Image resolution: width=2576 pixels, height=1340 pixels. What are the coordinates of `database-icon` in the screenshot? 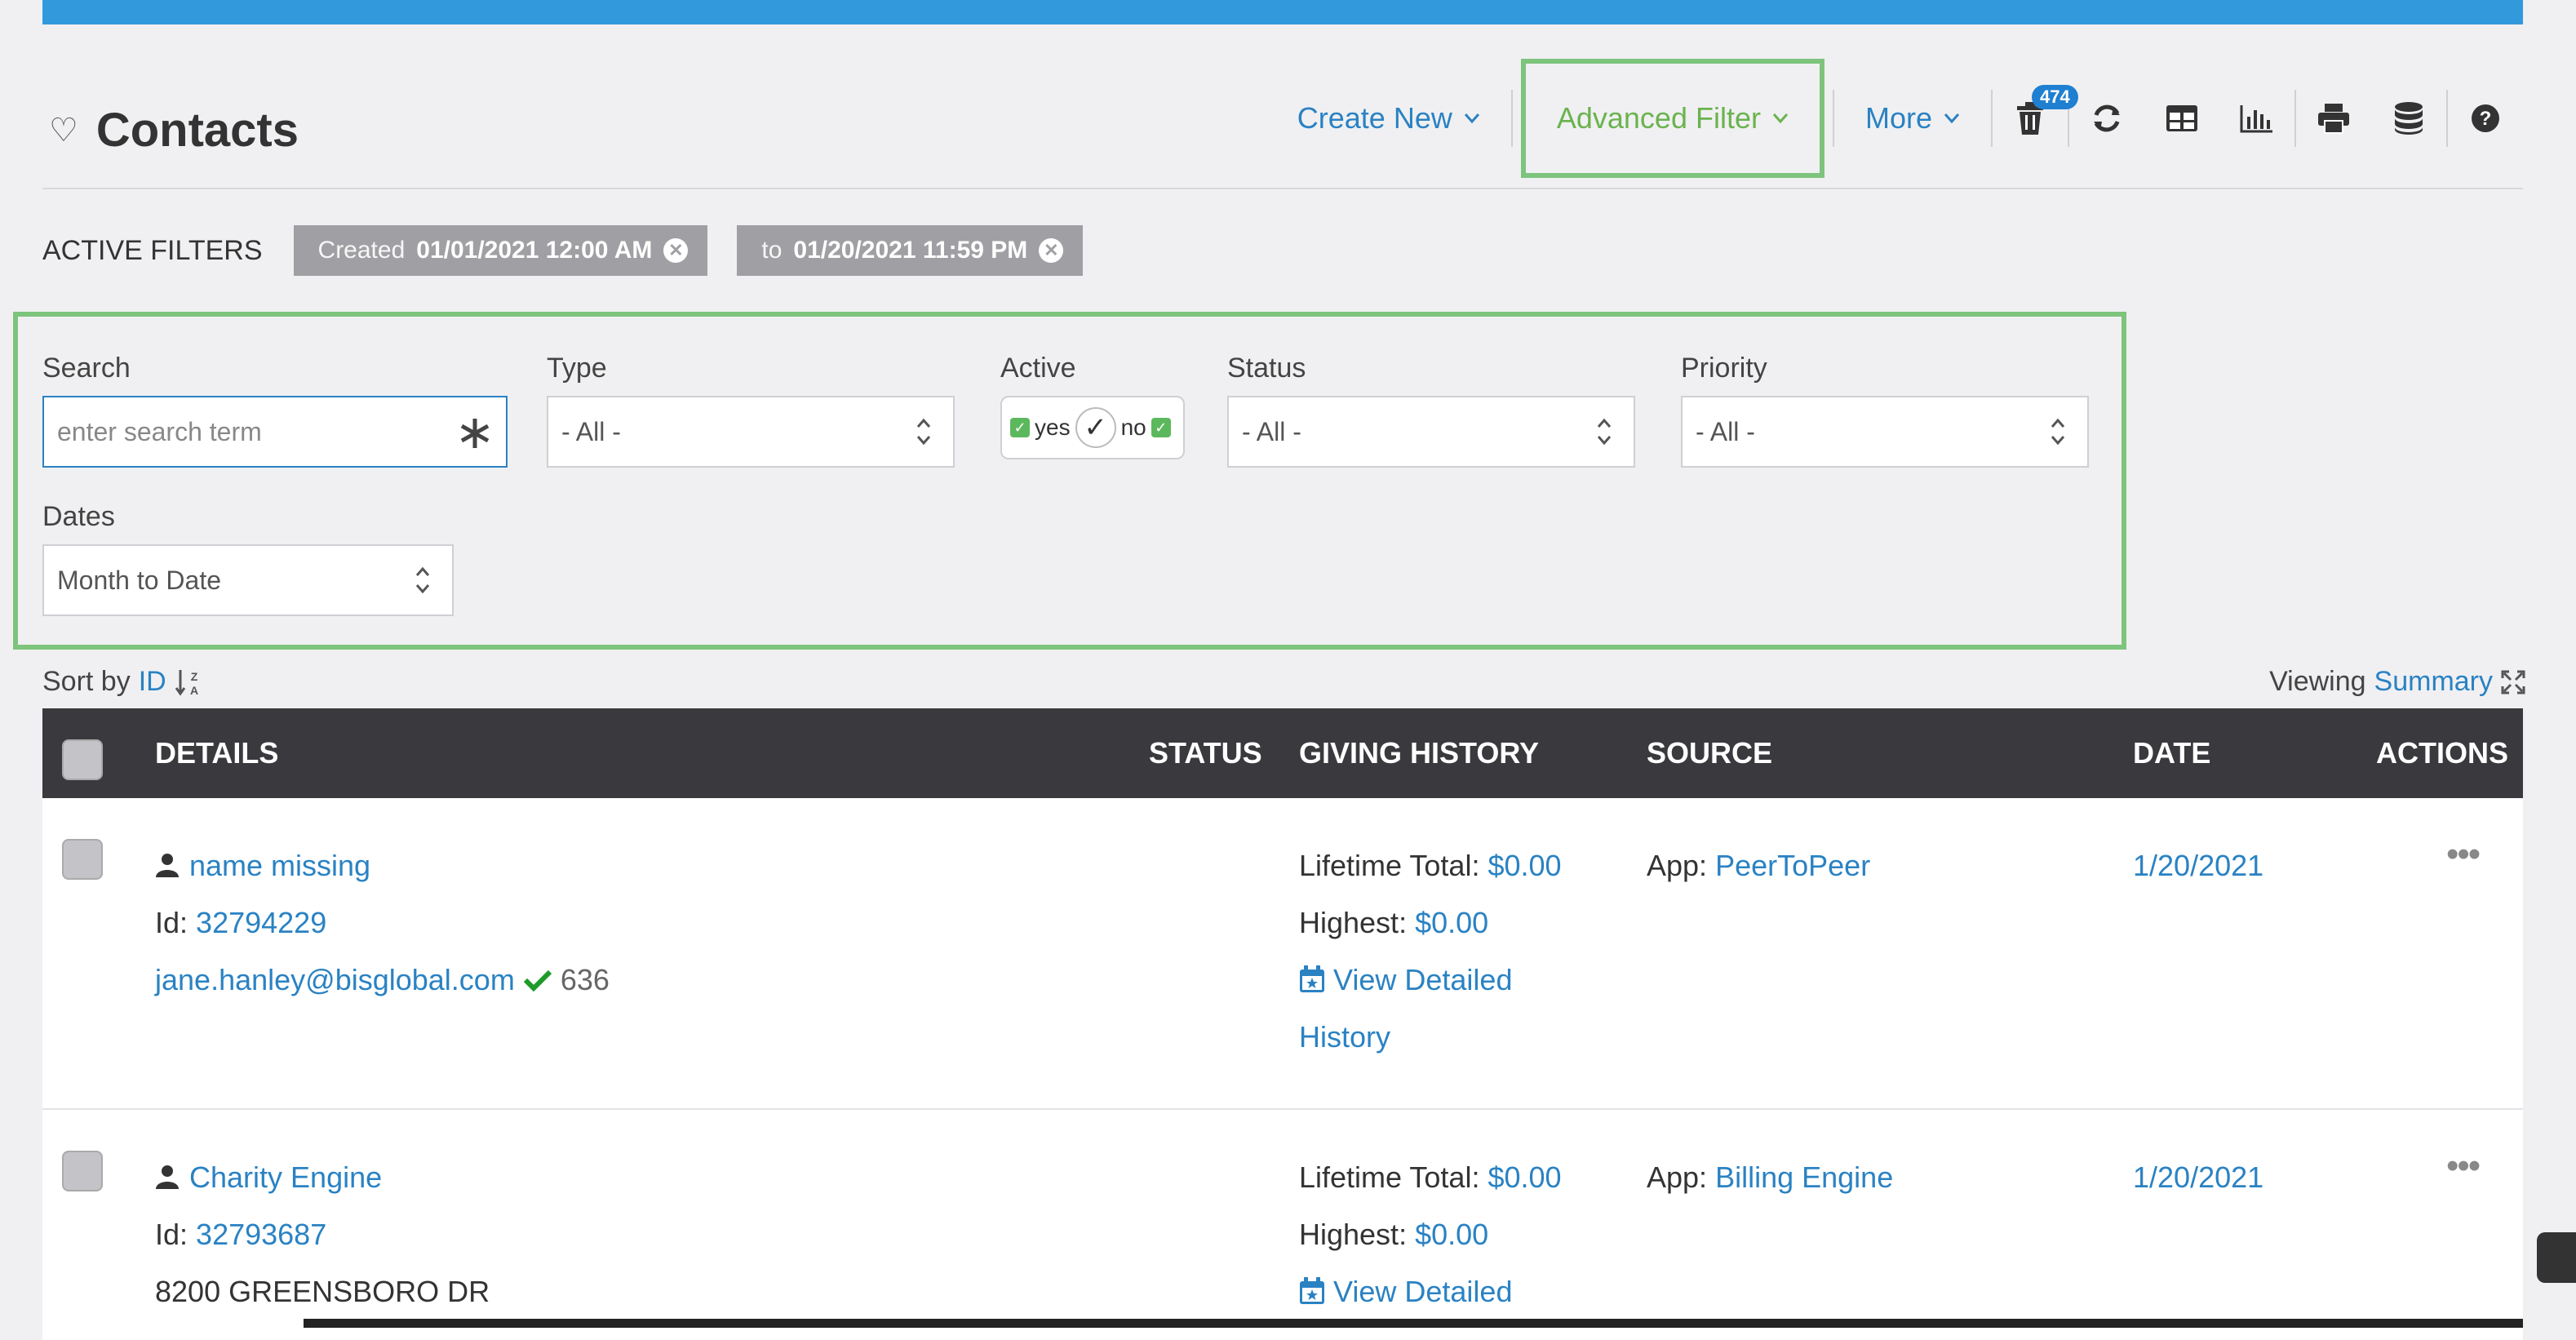 It's located at (2409, 118).